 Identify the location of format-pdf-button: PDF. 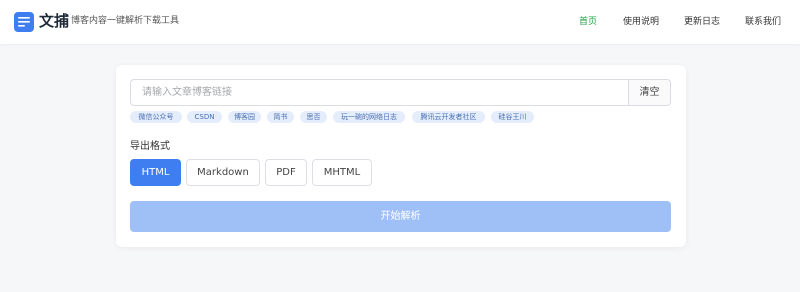
(286, 172).